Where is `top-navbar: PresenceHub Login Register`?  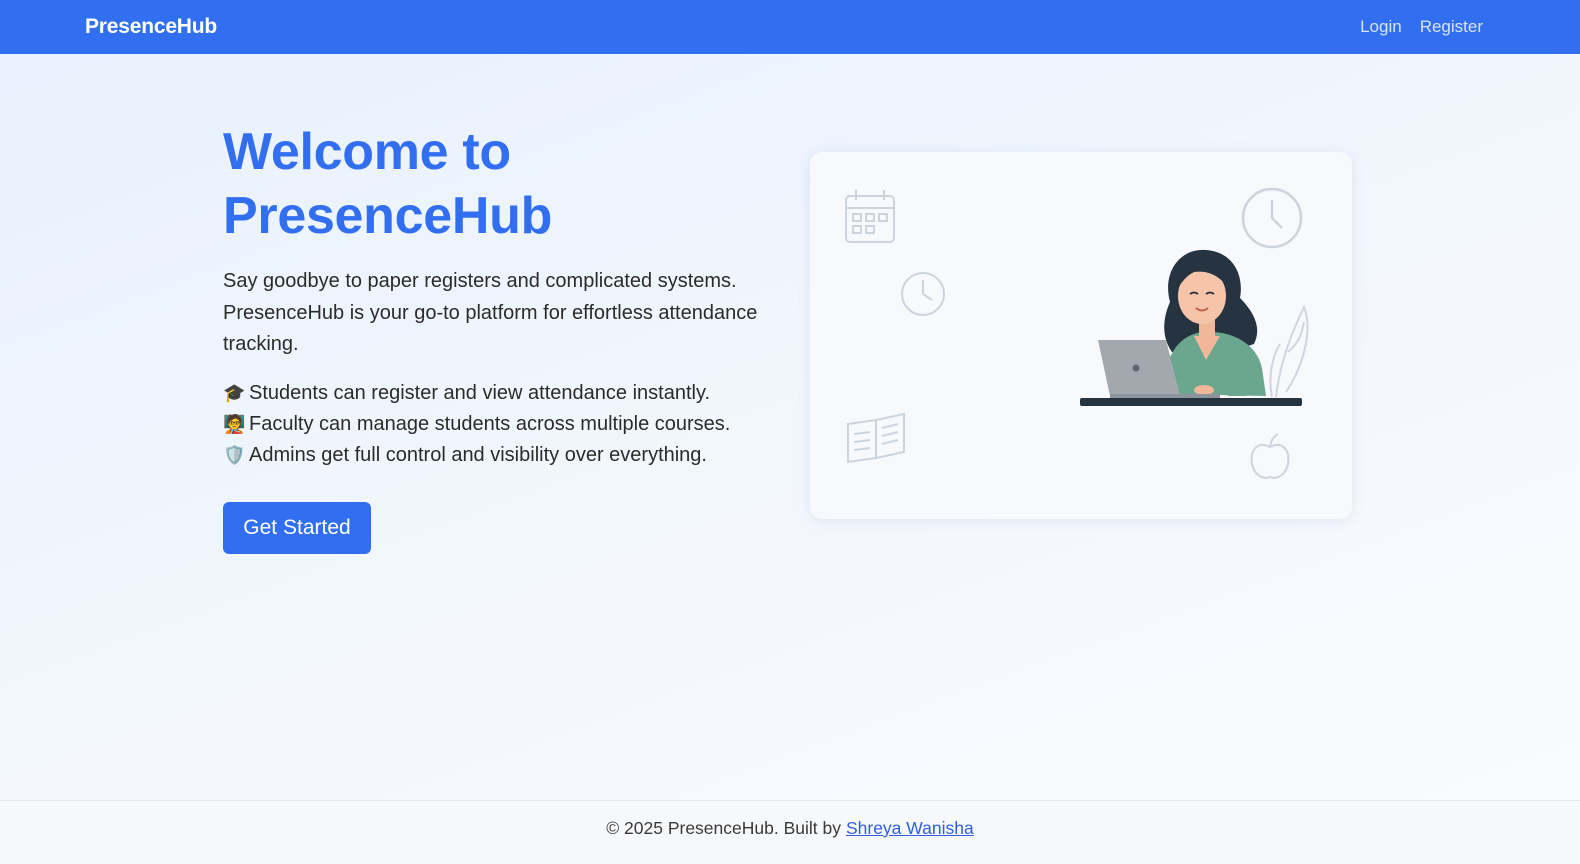 top-navbar: PresenceHub Login Register is located at coordinates (790, 27).